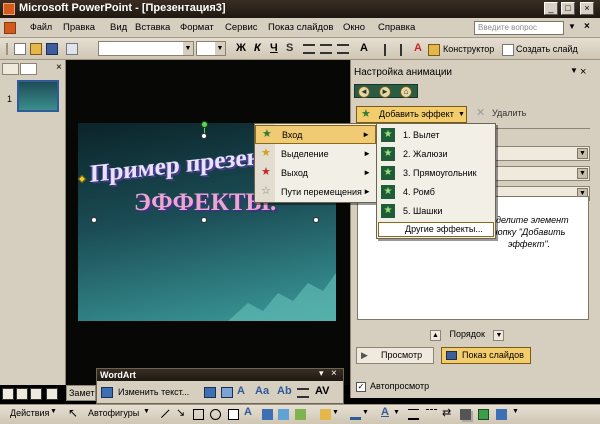 This screenshot has width=600, height=424. I want to click on char-spacing-icon: AV, so click(322, 391).